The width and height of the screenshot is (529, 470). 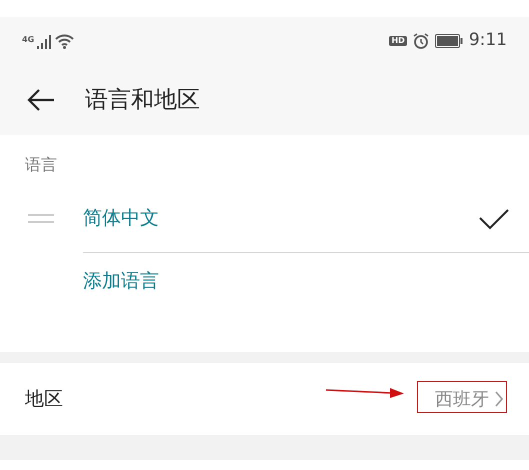 What do you see at coordinates (365, 393) in the screenshot?
I see `annotation-arrow-icon` at bounding box center [365, 393].